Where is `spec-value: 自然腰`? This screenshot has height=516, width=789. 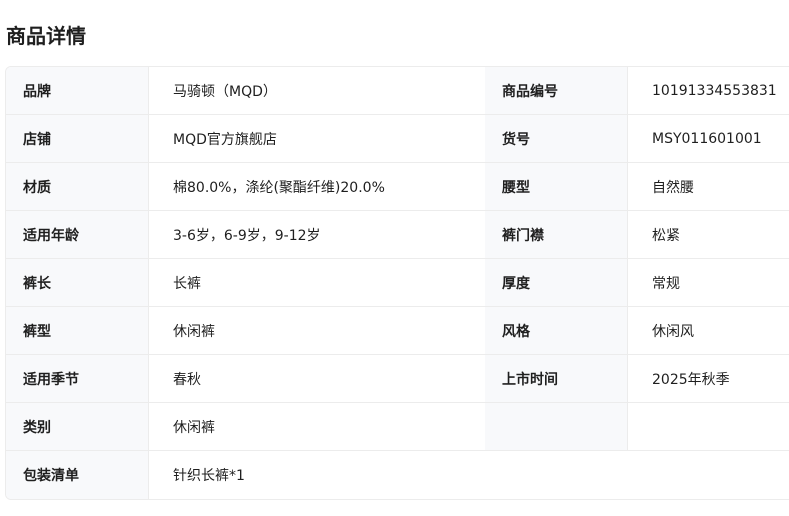 spec-value: 自然腰 is located at coordinates (708, 187).